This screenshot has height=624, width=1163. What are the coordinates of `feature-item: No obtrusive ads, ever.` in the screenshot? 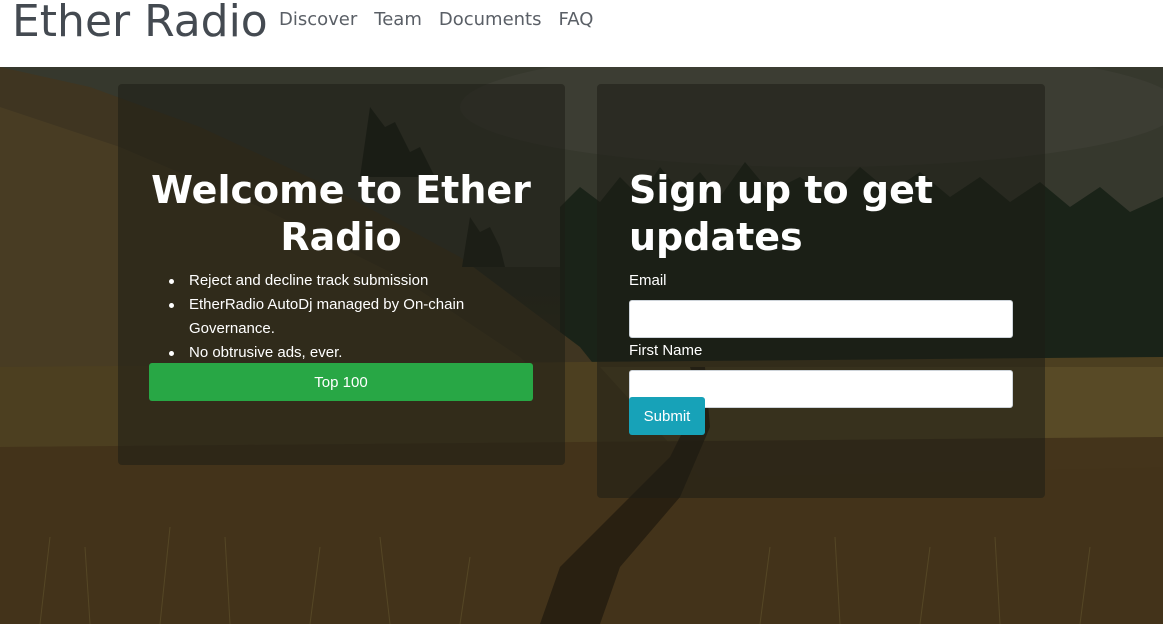 It's located at (351, 353).